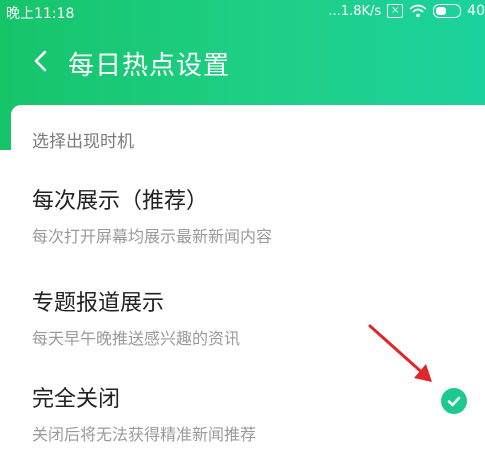 This screenshot has width=485, height=461. What do you see at coordinates (447, 11) in the screenshot?
I see `battery-icon` at bounding box center [447, 11].